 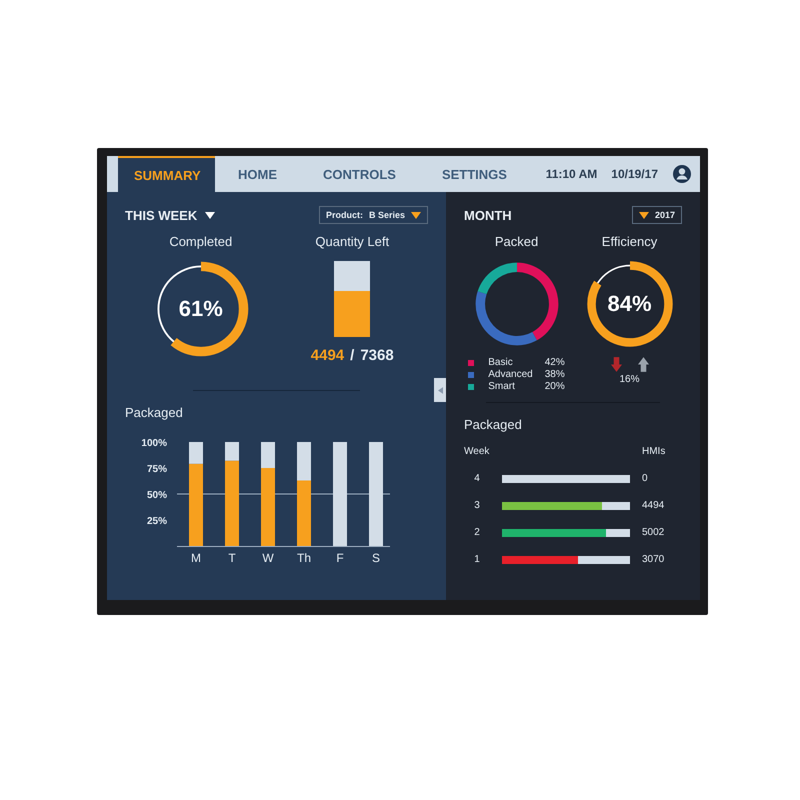 I want to click on year-dropdown: 2017, so click(x=657, y=215).